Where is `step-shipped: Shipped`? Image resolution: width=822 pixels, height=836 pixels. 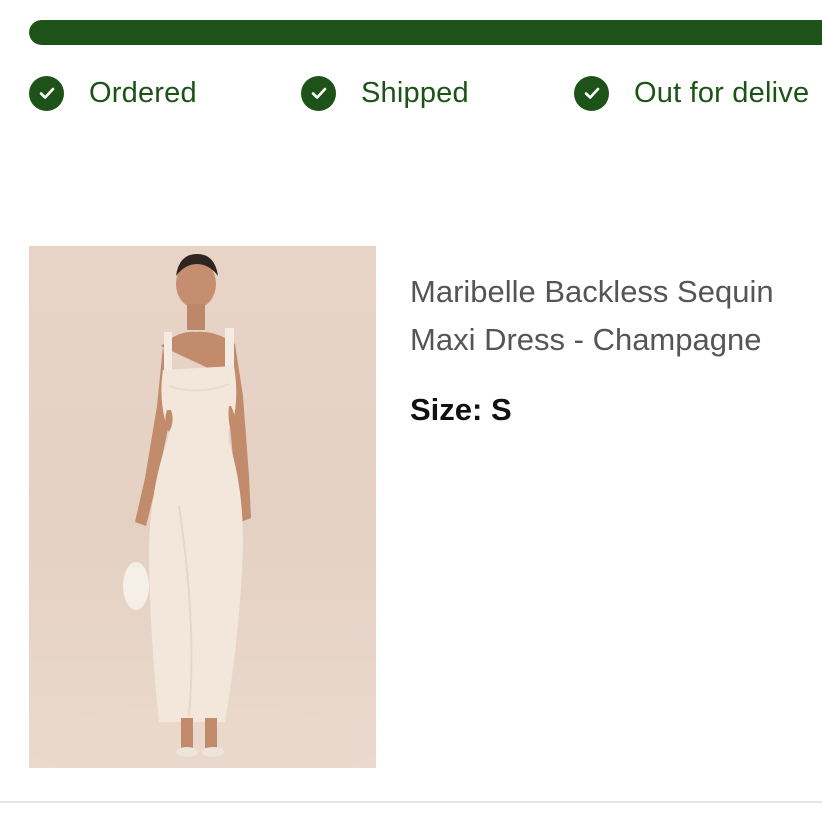 step-shipped: Shipped is located at coordinates (385, 93).